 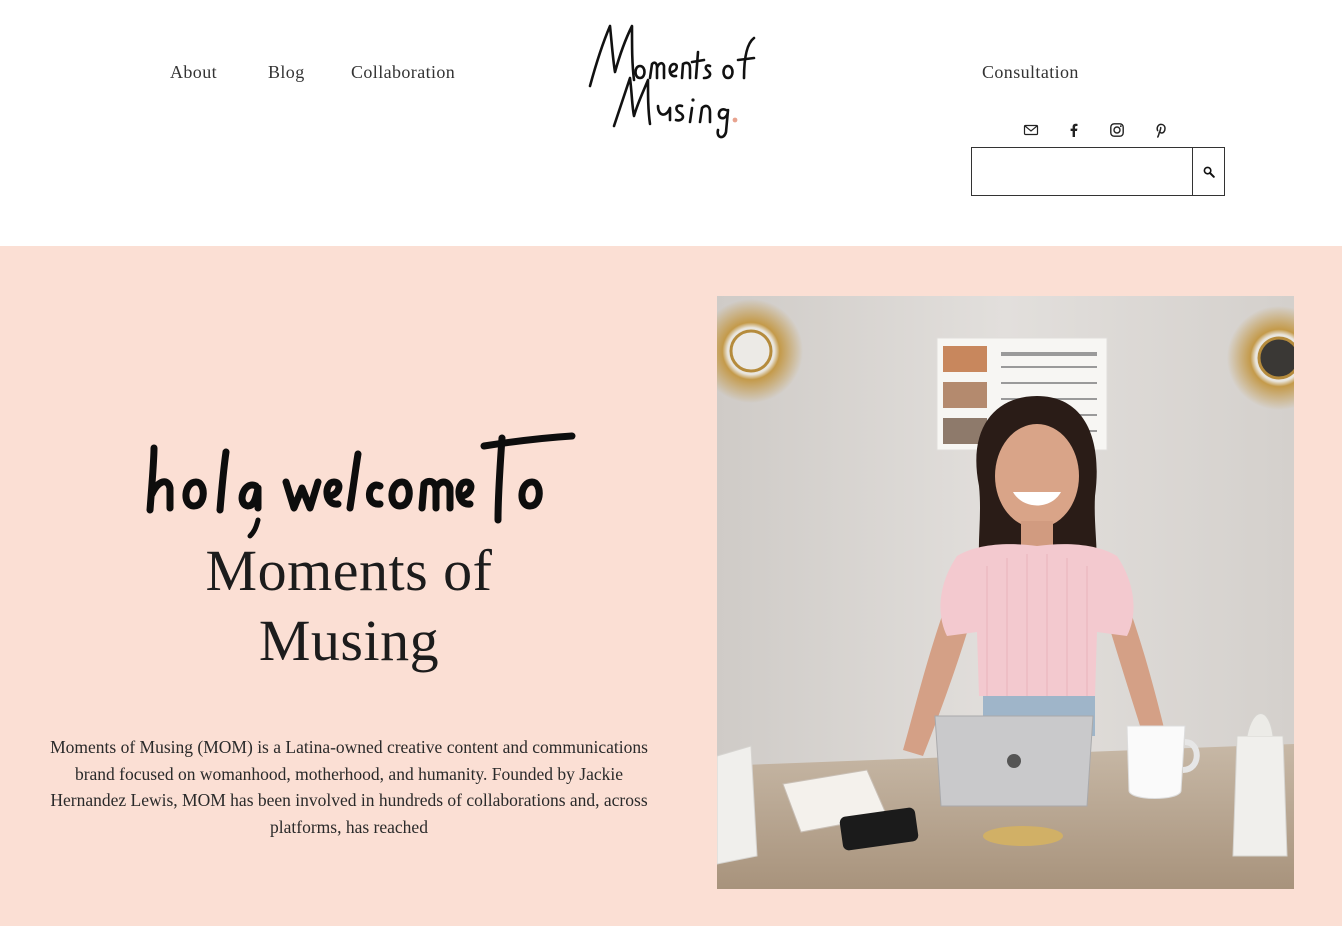 What do you see at coordinates (1082, 171) in the screenshot?
I see `search-input` at bounding box center [1082, 171].